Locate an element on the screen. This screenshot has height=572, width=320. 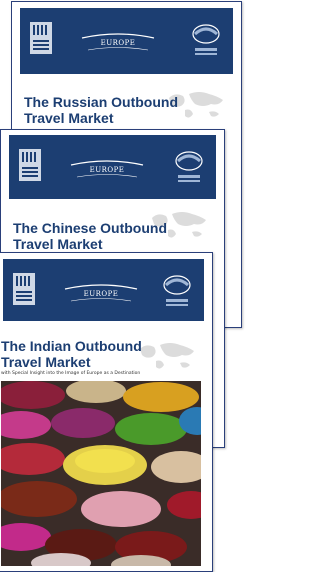
cover-title: The Indian Outbound Travel Market is located at coordinates (71, 354).